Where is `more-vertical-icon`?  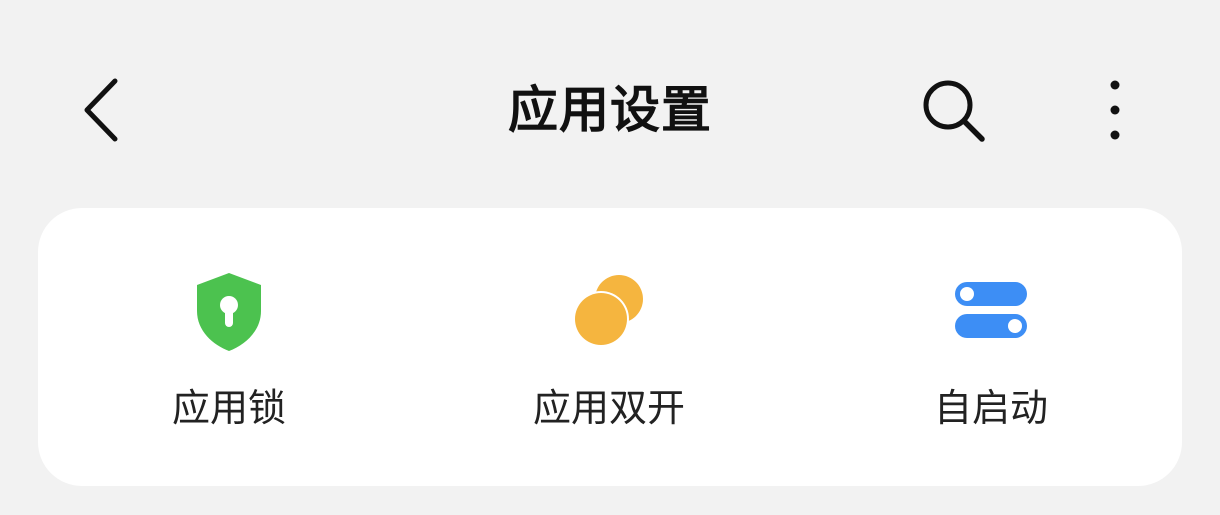 more-vertical-icon is located at coordinates (1115, 110).